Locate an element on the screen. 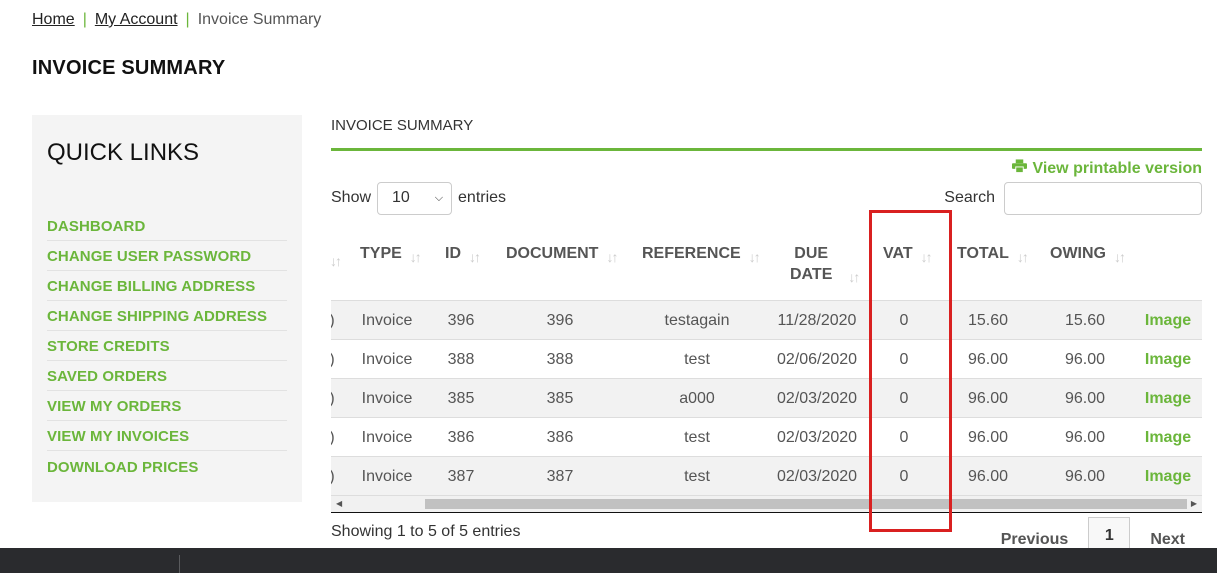 This screenshot has height=573, width=1217. cell-due-date: 11/28/2020 is located at coordinates (817, 320).